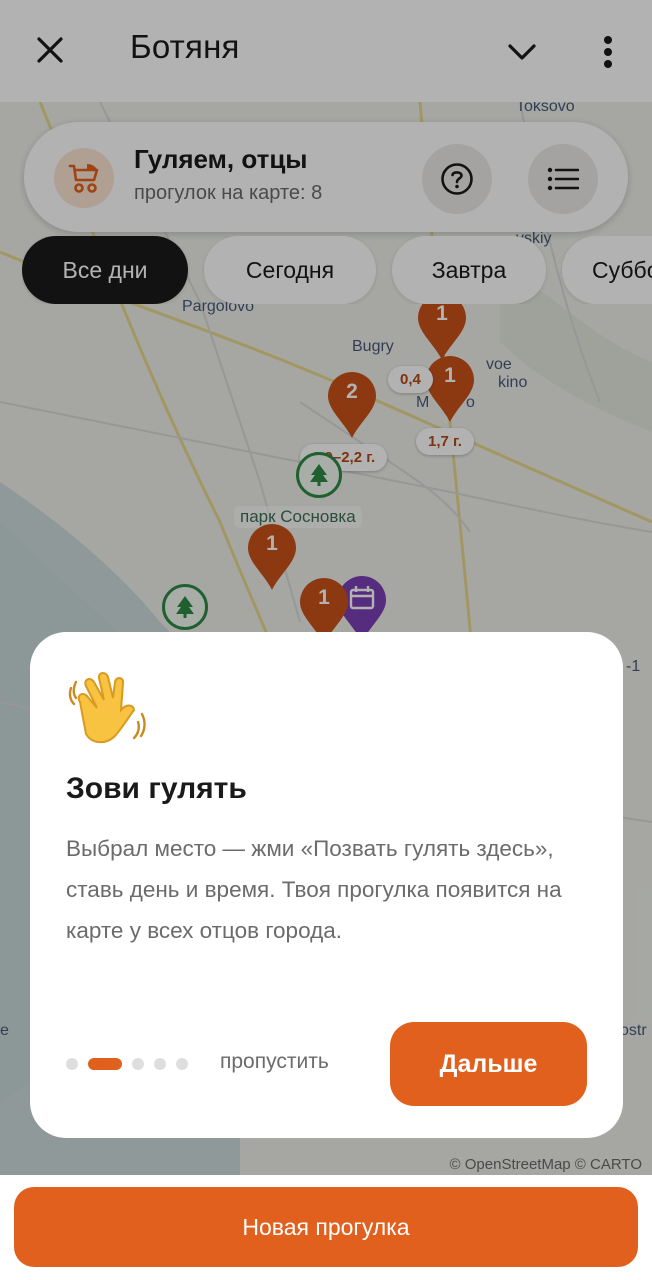  I want to click on next-button: Дальше, so click(488, 1064).